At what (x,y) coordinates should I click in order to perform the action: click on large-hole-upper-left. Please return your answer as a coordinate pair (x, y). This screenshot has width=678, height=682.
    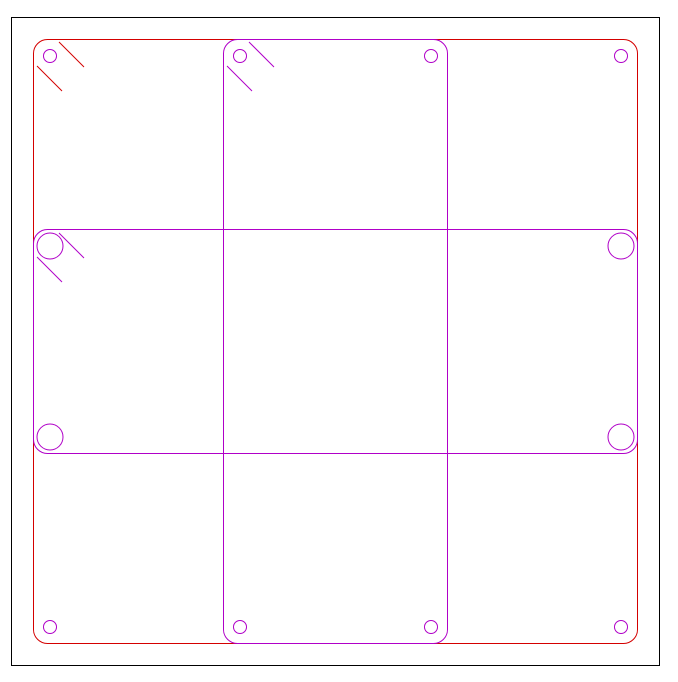
    Looking at the image, I should click on (50, 246).